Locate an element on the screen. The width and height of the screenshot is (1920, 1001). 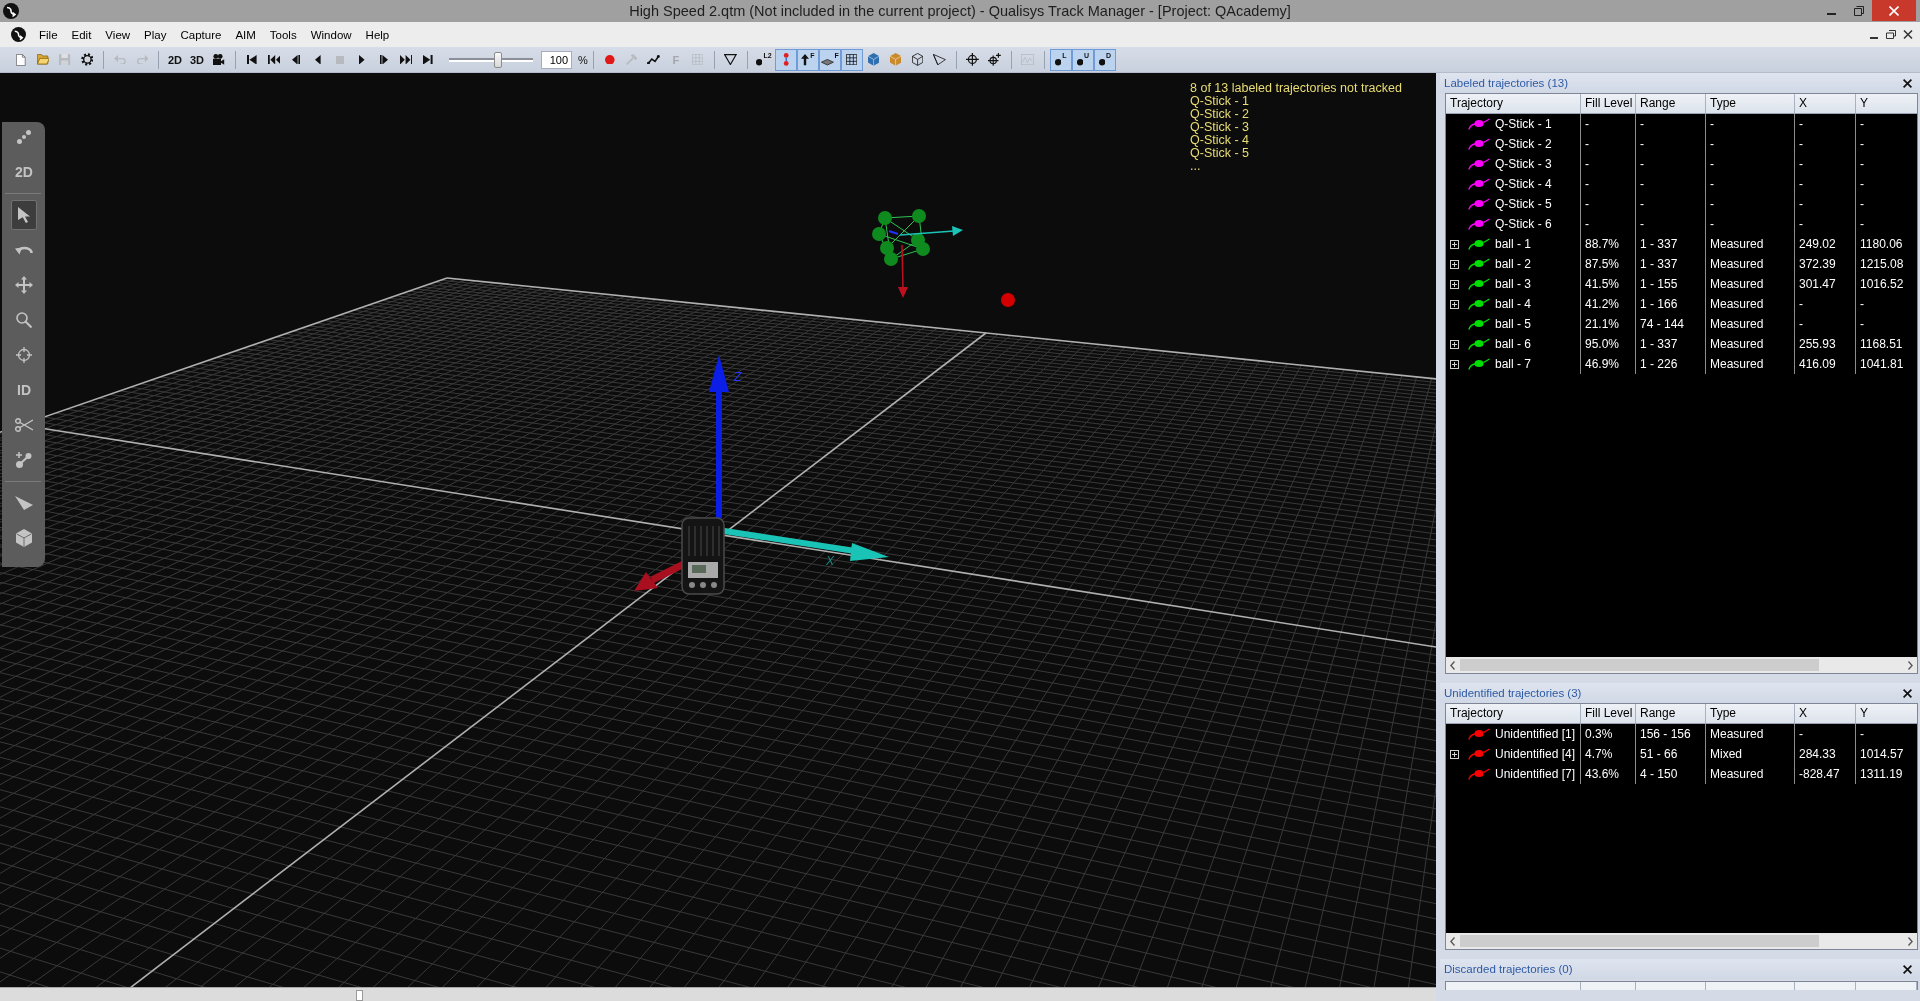
table-cell: 1 - 166 is located at coordinates (1671, 304).